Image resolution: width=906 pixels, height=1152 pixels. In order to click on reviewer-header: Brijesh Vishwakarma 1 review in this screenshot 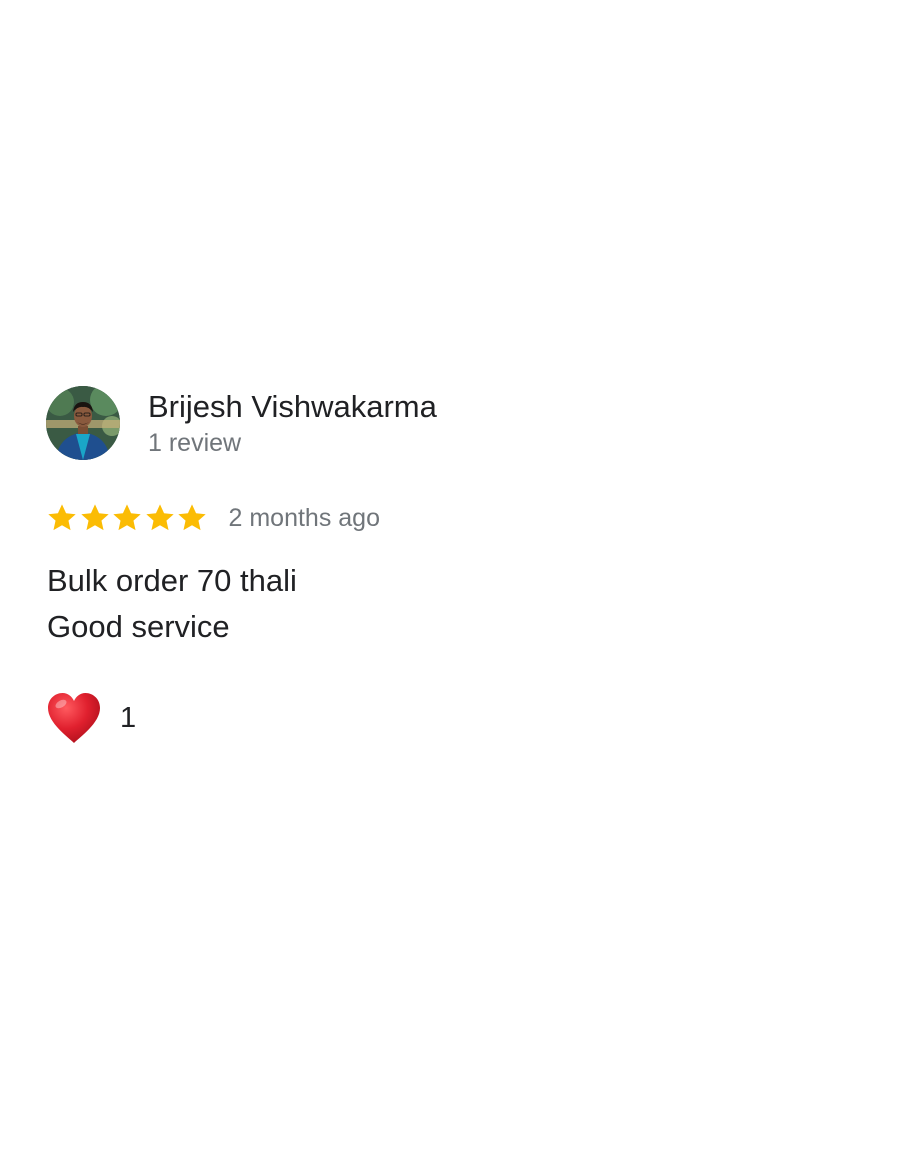, I will do `click(456, 424)`.